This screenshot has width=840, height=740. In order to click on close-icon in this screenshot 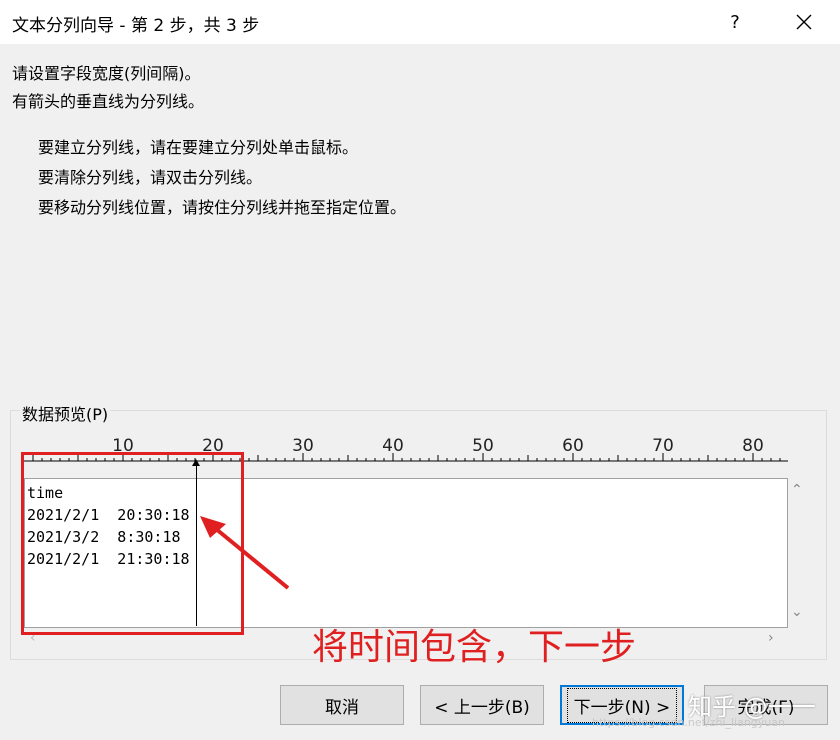, I will do `click(804, 22)`.